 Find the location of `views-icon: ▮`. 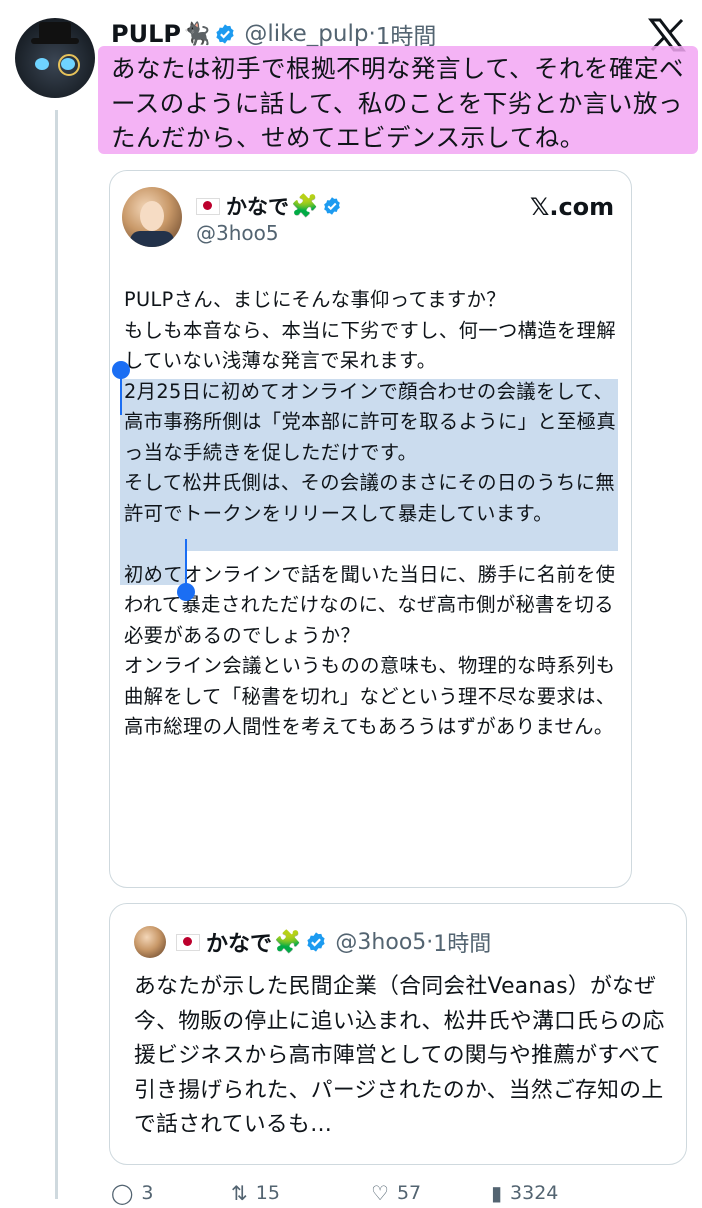

views-icon: ▮ is located at coordinates (497, 1193).